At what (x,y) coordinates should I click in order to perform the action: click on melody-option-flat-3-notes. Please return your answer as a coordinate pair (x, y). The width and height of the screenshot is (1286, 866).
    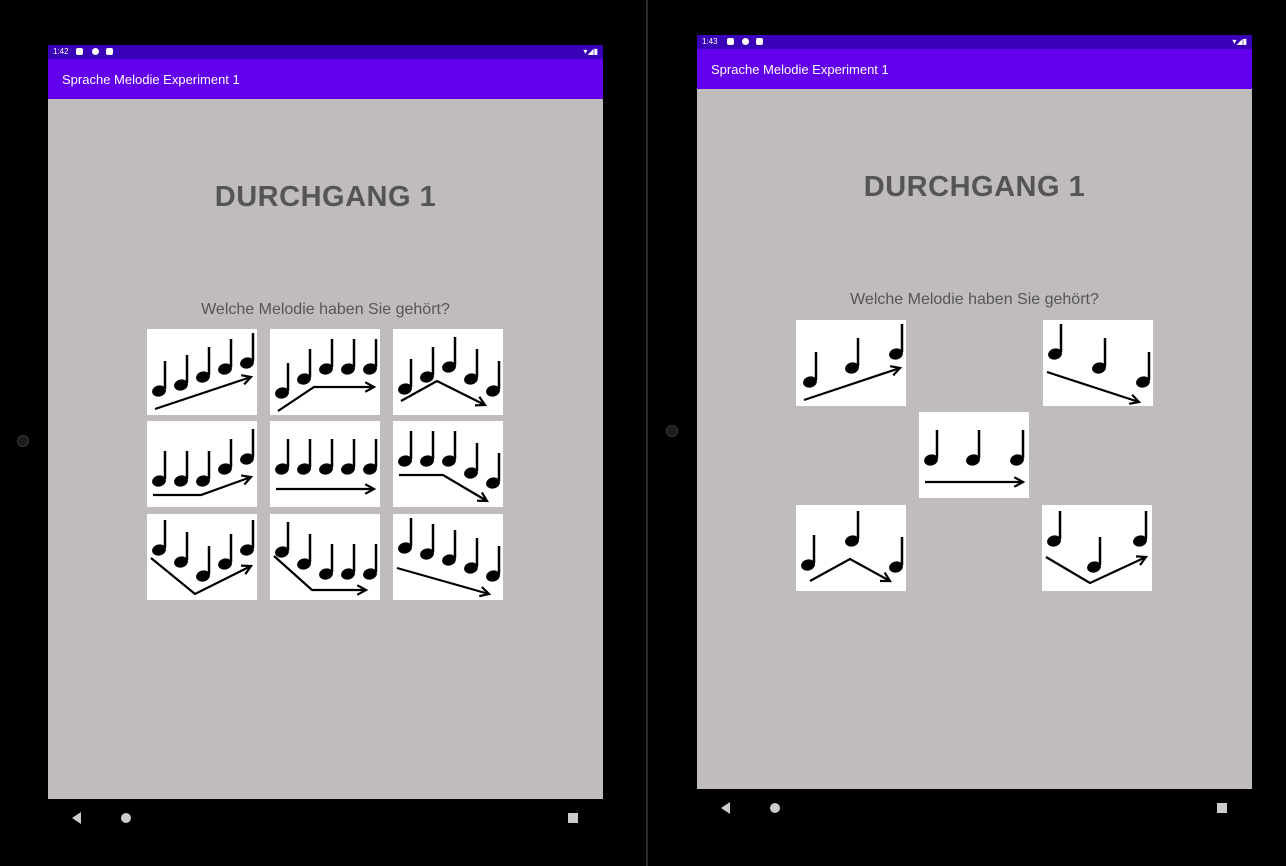
    Looking at the image, I should click on (974, 455).